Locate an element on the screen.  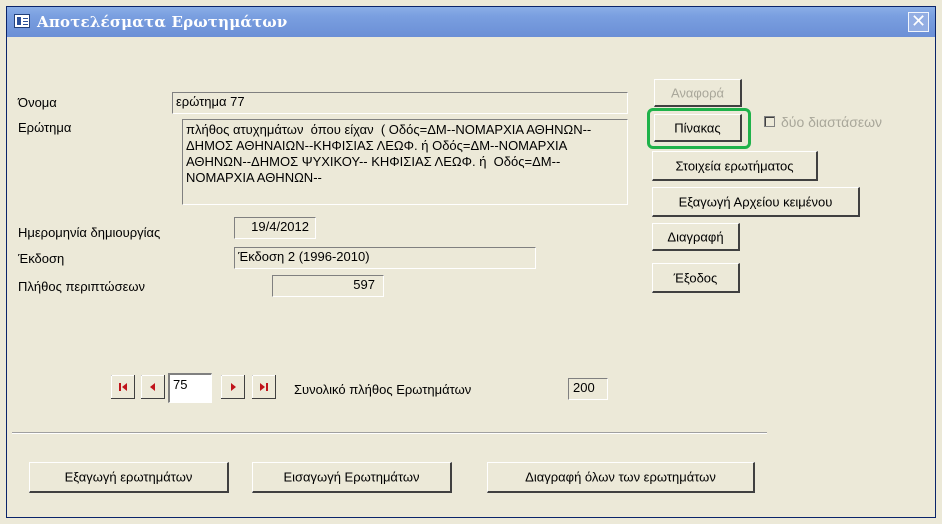
report-button: Αναφορά is located at coordinates (698, 93).